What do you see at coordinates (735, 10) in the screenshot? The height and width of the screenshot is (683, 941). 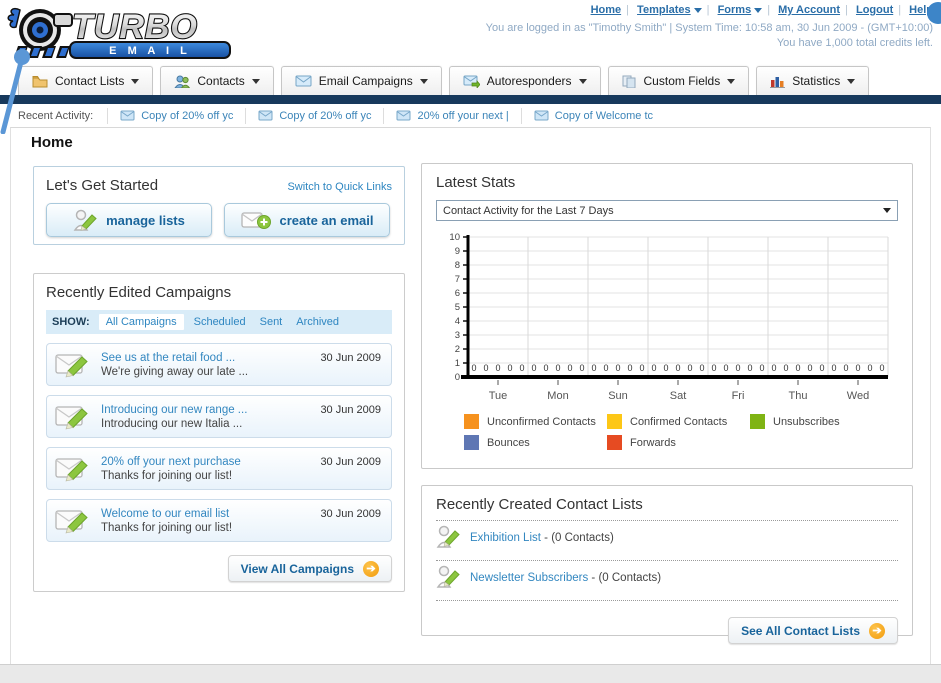 I see `nav-forms-link: Forms` at bounding box center [735, 10].